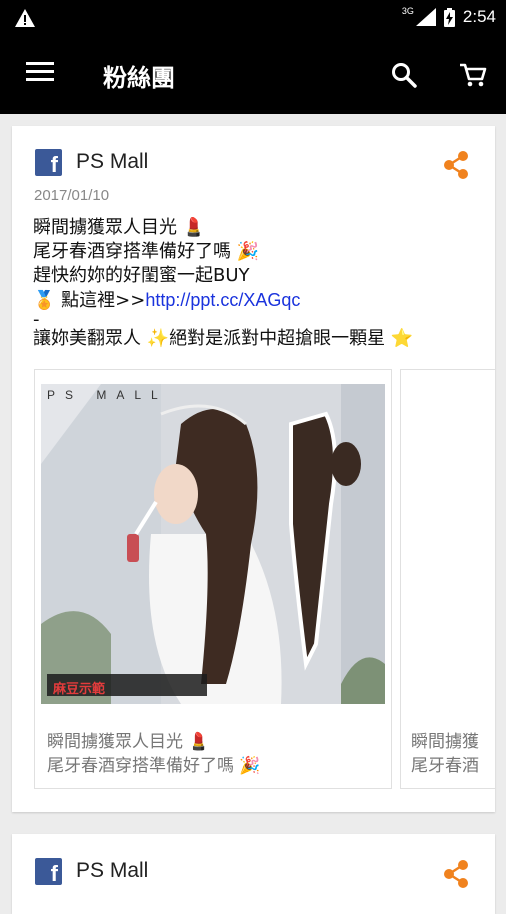 This screenshot has height=914, width=506. Describe the element at coordinates (449, 17) in the screenshot. I see `battery-icon` at that location.